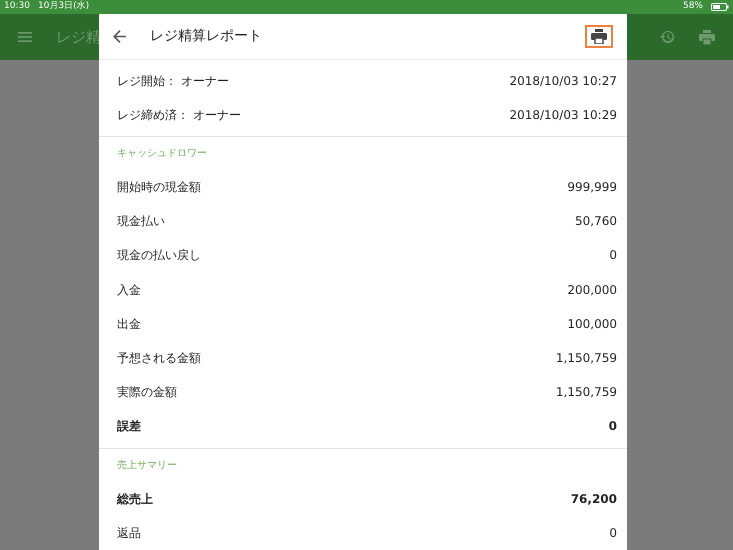 The image size is (733, 550). Describe the element at coordinates (17, 7) in the screenshot. I see `status-time: 10:30` at that location.